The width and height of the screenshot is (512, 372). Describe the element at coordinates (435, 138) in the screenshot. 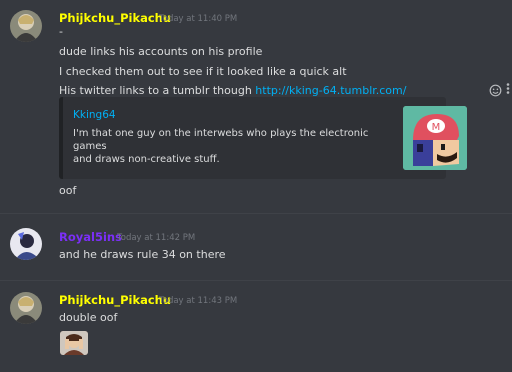

I see `embed-thumbnail: M` at that location.